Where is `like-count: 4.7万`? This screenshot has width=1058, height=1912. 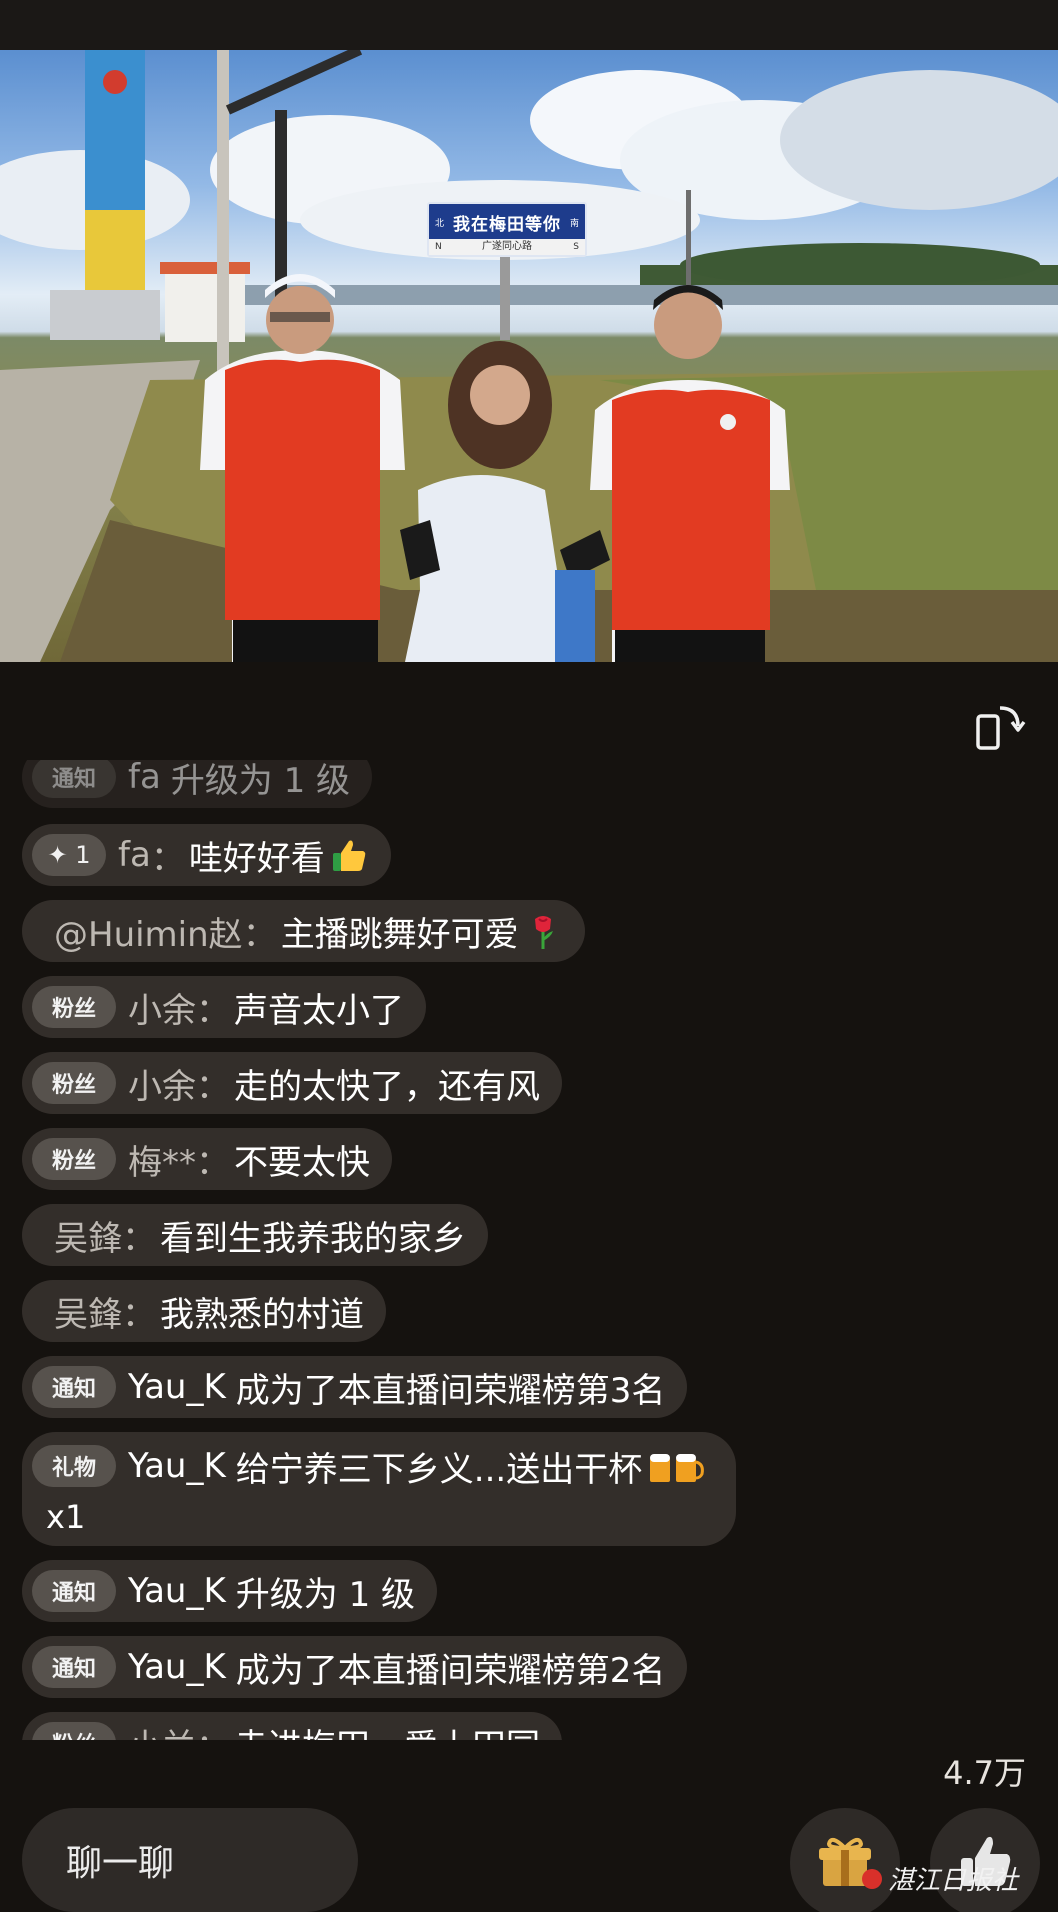 like-count: 4.7万 is located at coordinates (984, 1773).